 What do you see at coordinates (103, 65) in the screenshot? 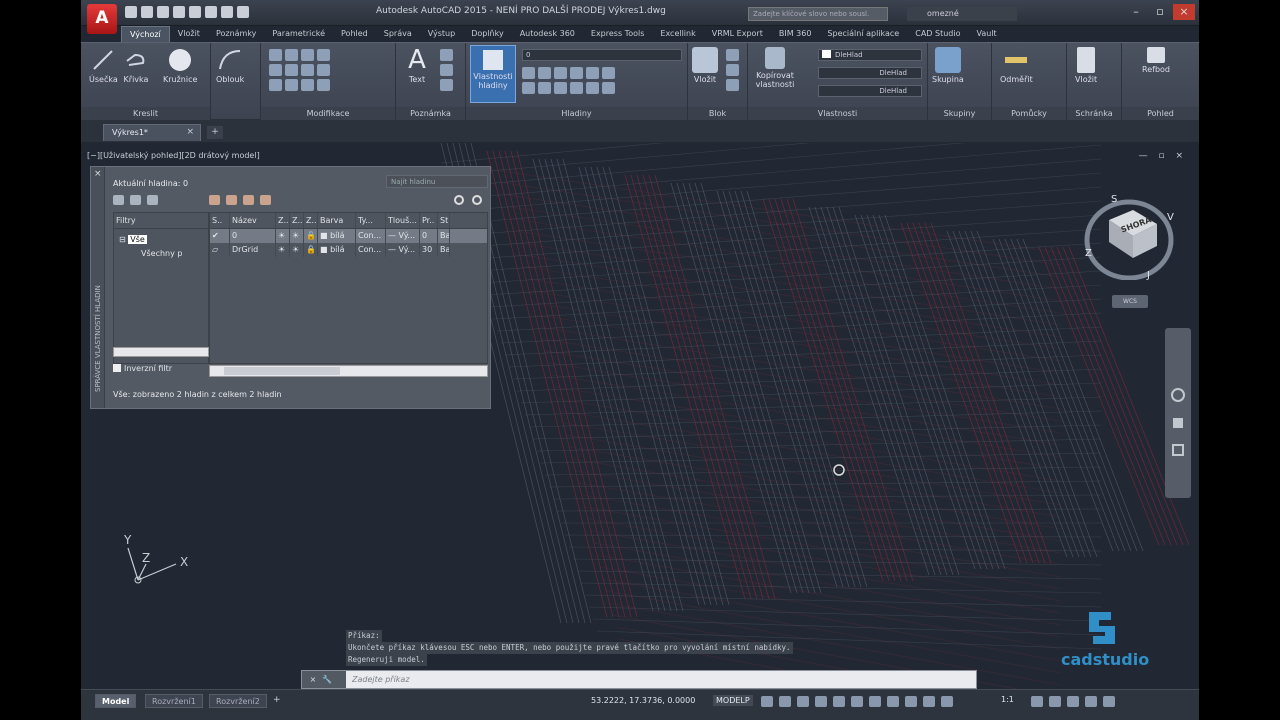
I see `line-button: Úsečka` at bounding box center [103, 65].